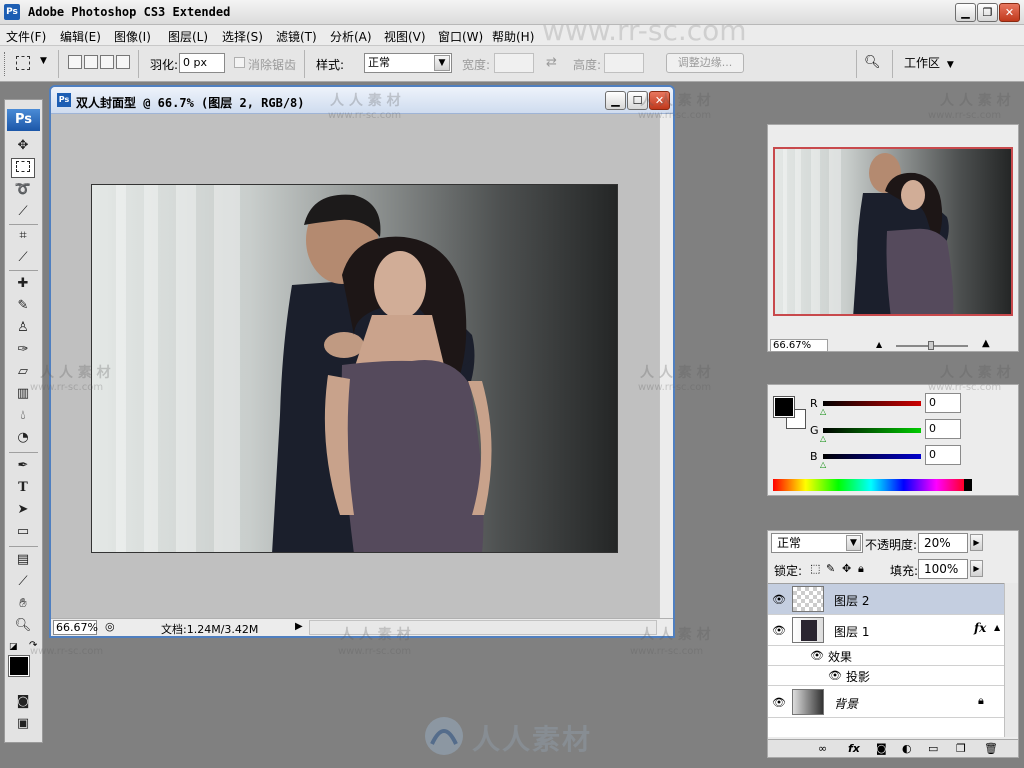 The image size is (1024, 768). What do you see at coordinates (907, 748) in the screenshot?
I see `adjustment-layer-icon: ◐` at bounding box center [907, 748].